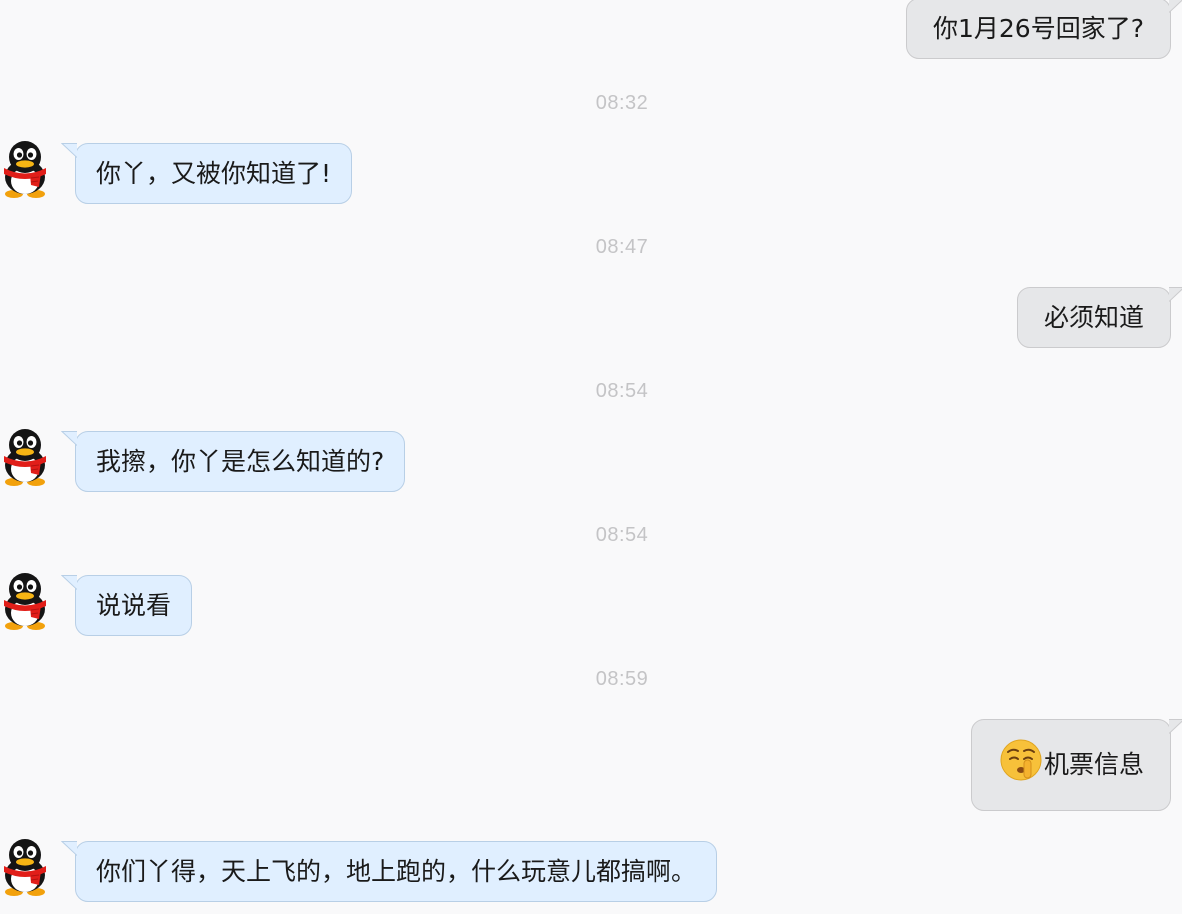 The image size is (1182, 914). I want to click on received-message-bubble: 你们丫得，天上飞的，地上跑的，什么玩意儿都搞啊。, so click(396, 871).